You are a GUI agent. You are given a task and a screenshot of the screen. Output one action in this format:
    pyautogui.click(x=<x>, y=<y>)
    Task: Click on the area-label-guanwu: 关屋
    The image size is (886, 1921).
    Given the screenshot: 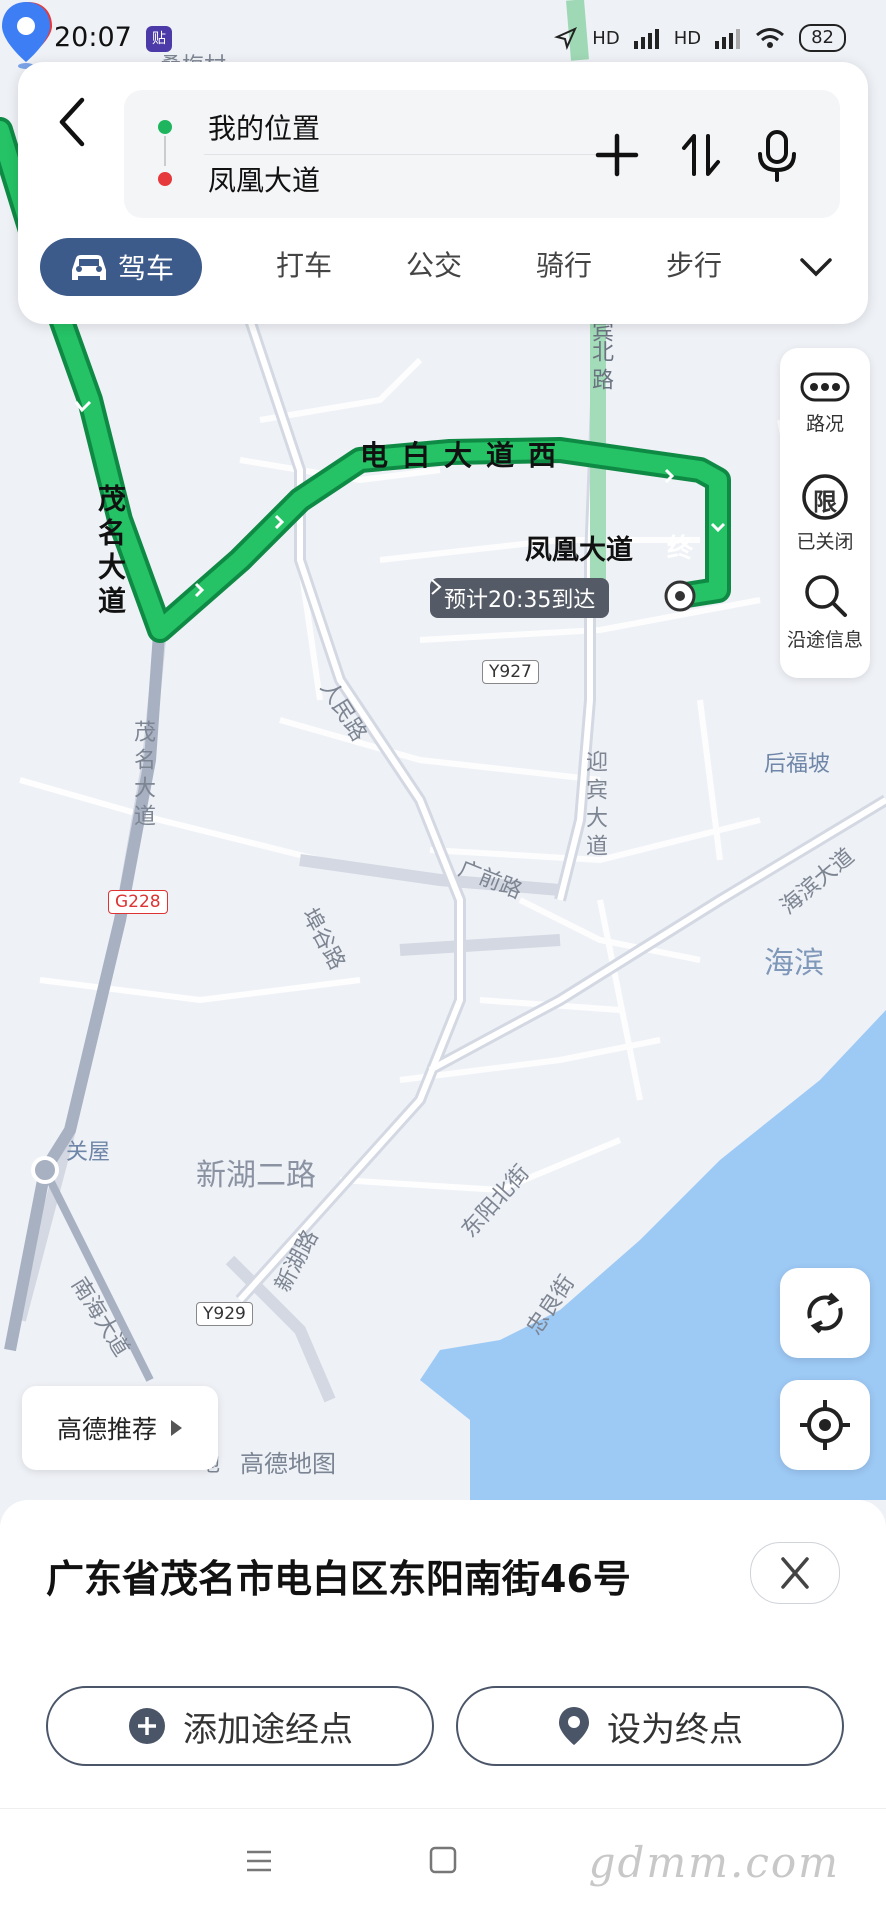 What is the action you would take?
    pyautogui.click(x=88, y=1152)
    